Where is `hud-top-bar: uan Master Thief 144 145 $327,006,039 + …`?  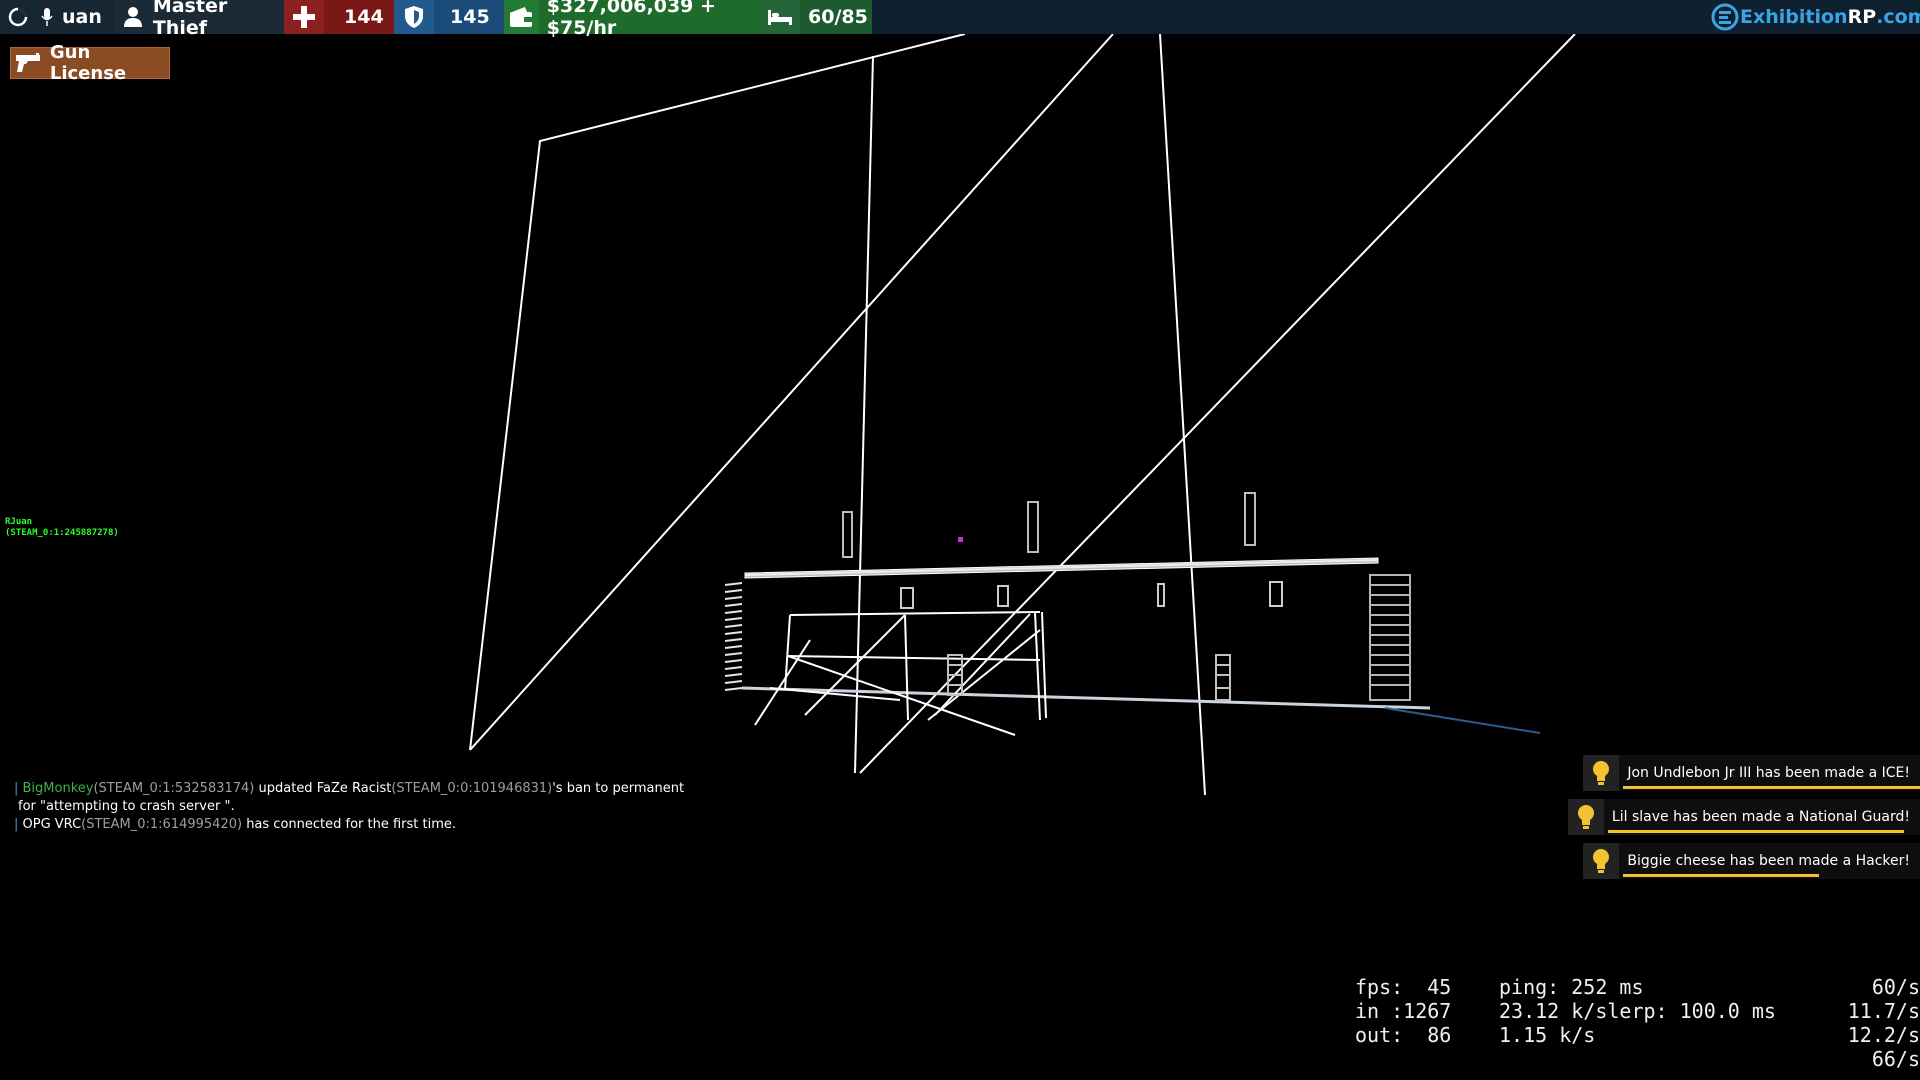
hud-top-bar: uan Master Thief 144 145 $327,006,039 + … is located at coordinates (960, 19).